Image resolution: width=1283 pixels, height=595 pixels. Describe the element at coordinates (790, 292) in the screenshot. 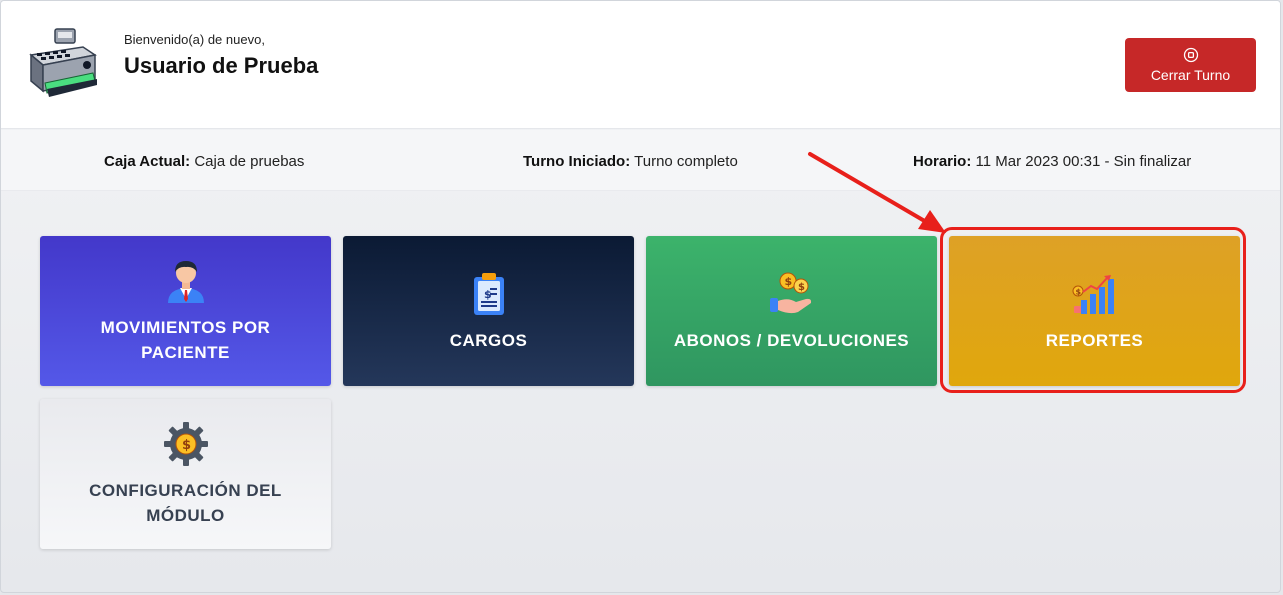

I see `hand-coins-icon: $ $` at that location.